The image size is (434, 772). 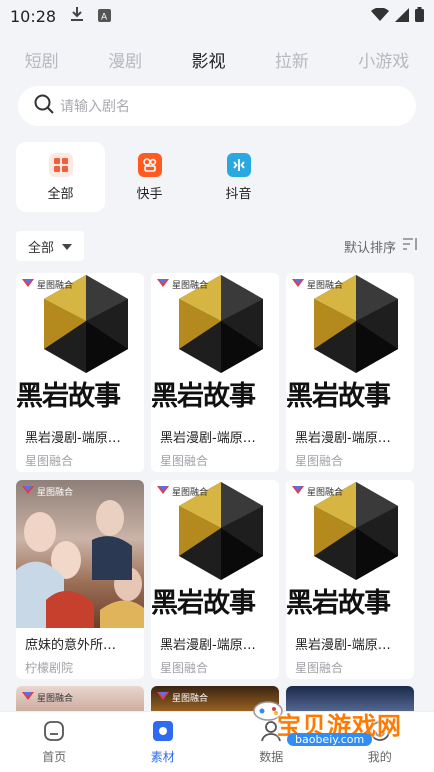 What do you see at coordinates (33, 16) in the screenshot?
I see `status-time: 10:28` at bounding box center [33, 16].